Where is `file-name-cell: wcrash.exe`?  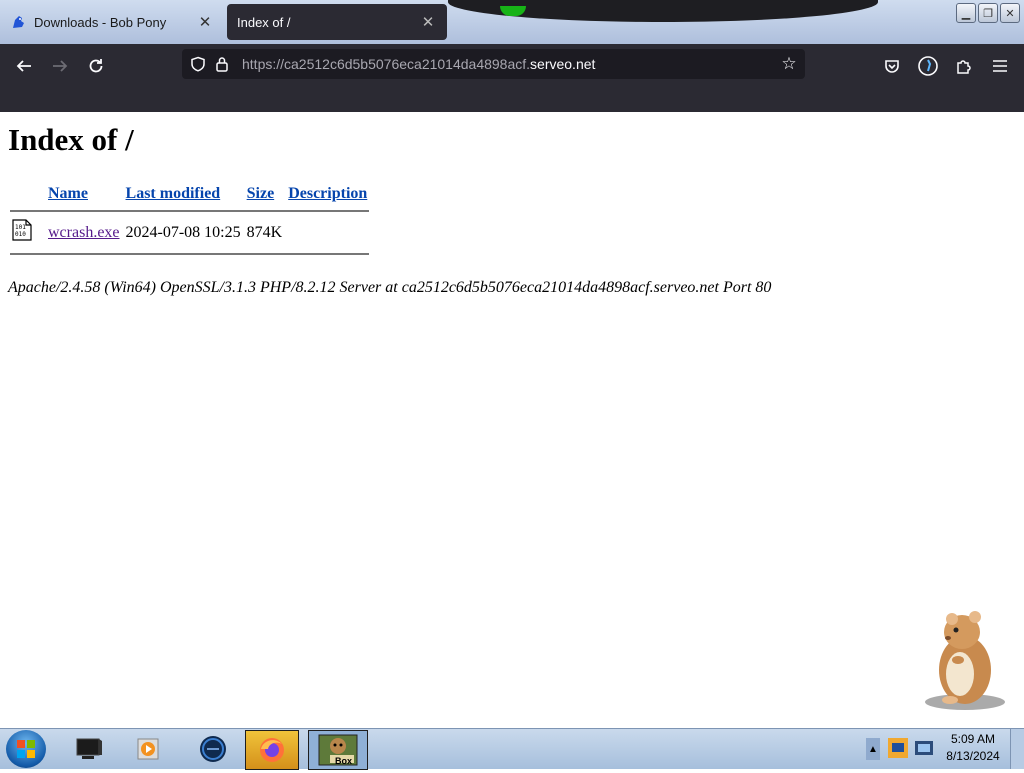 file-name-cell: wcrash.exe is located at coordinates (84, 232).